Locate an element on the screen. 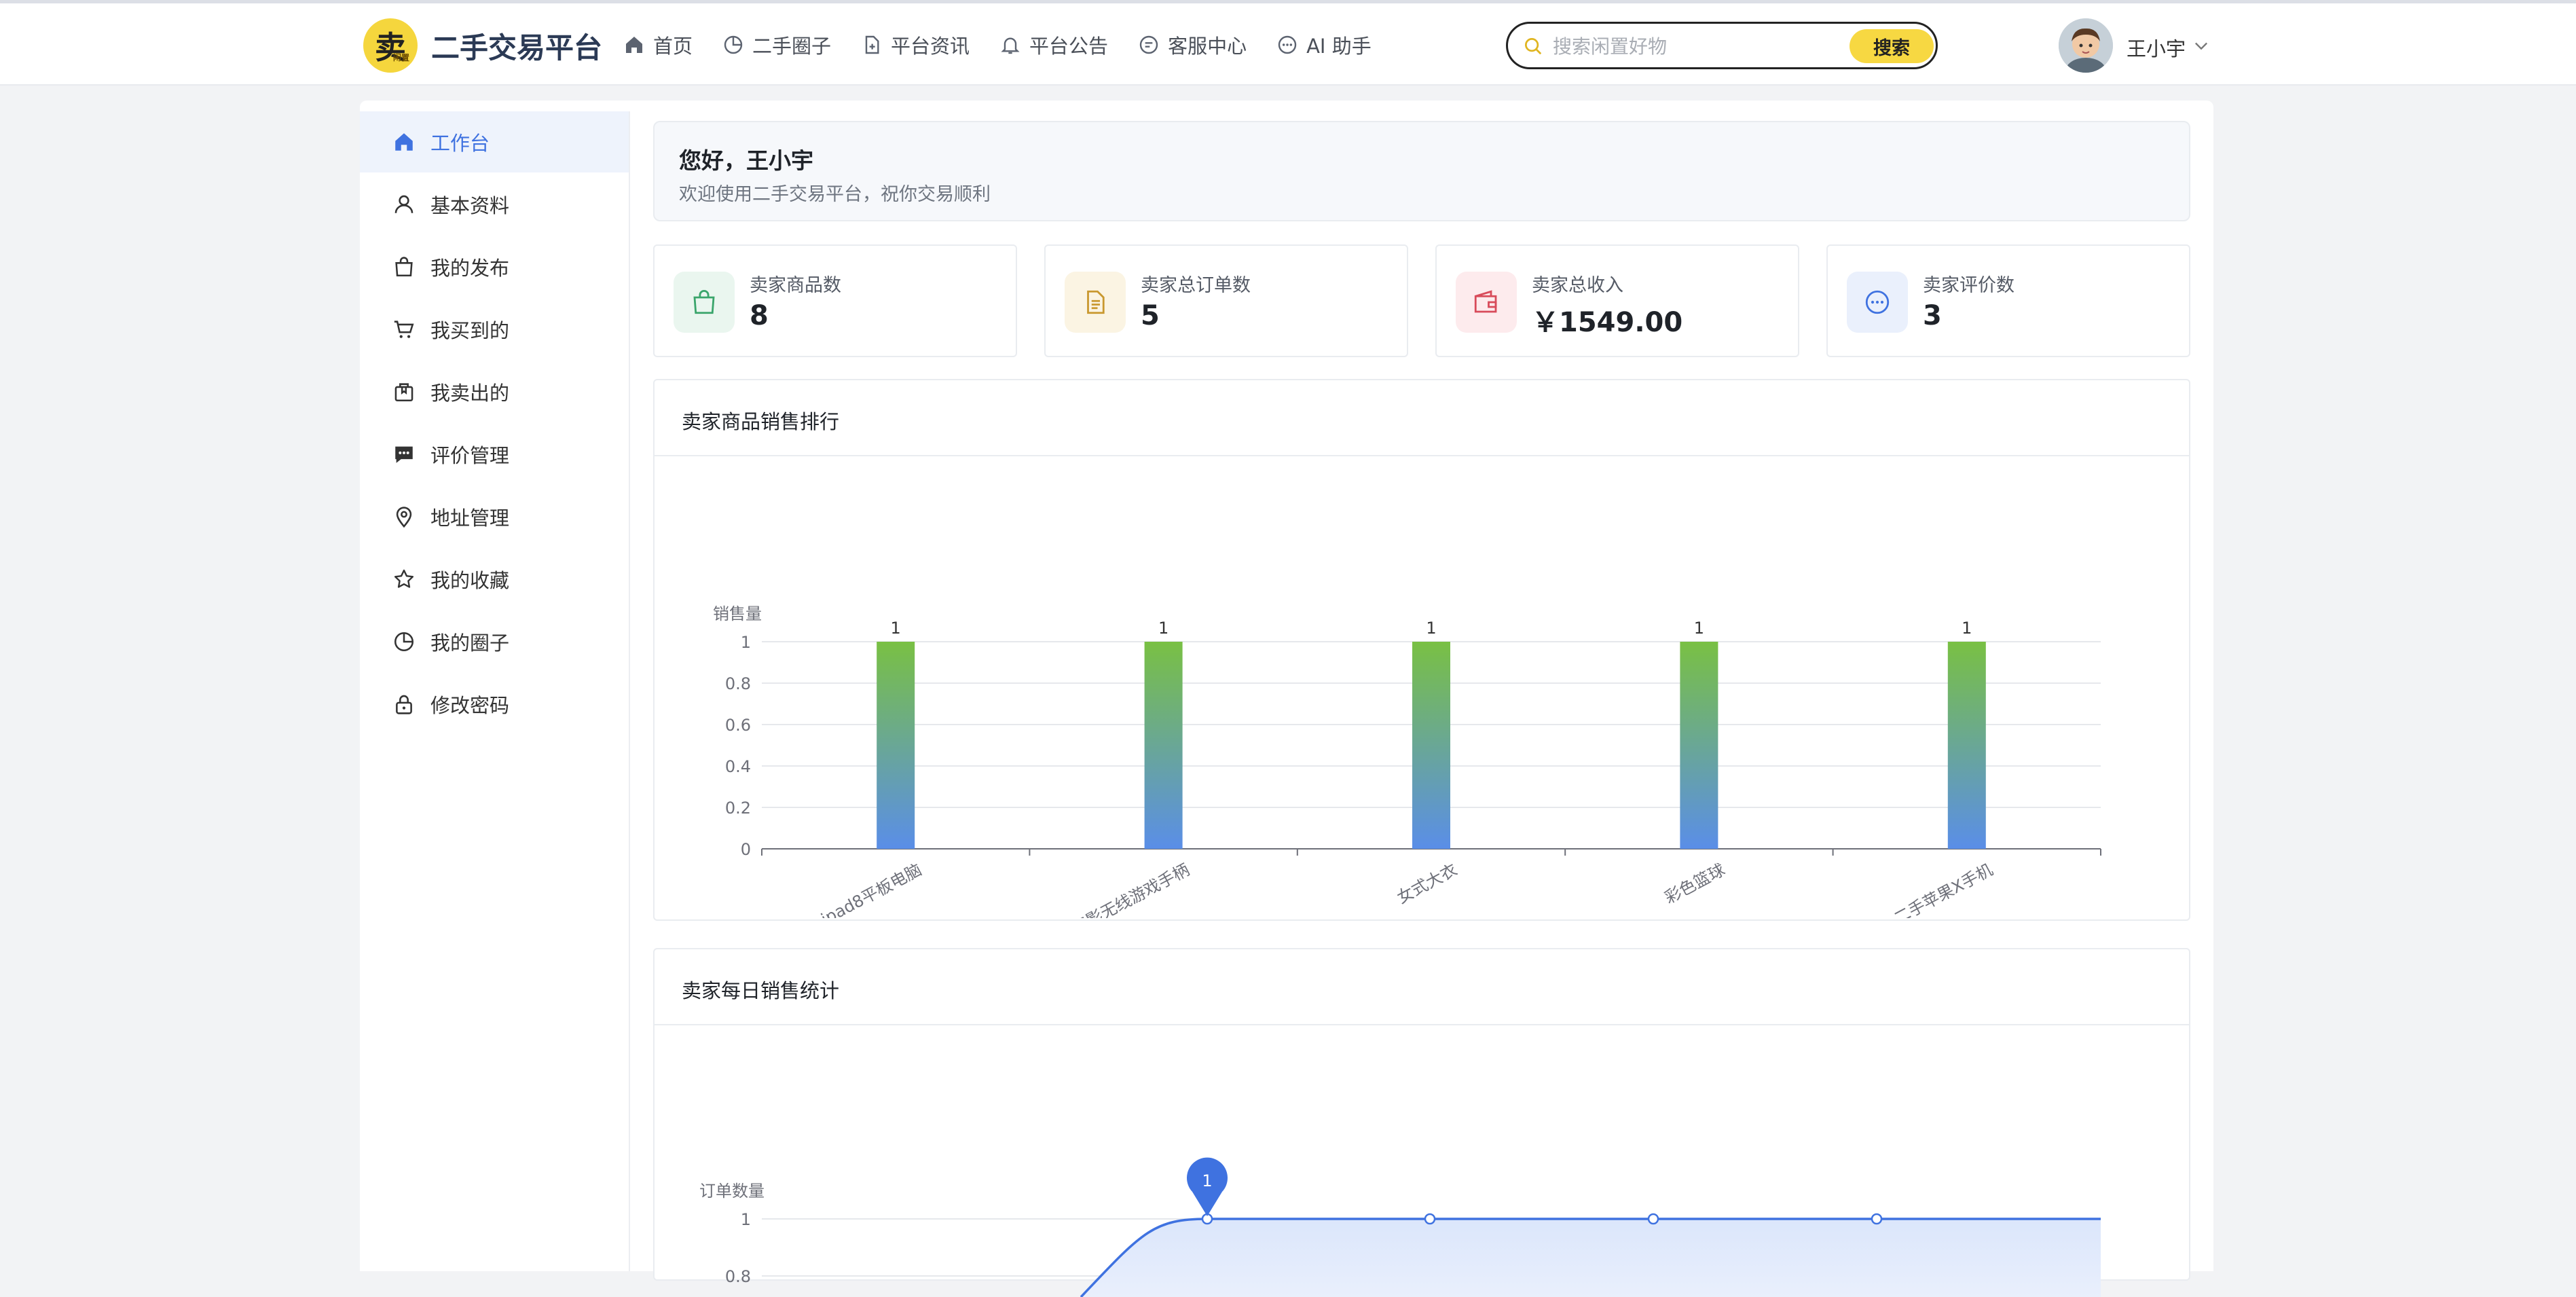 The height and width of the screenshot is (1297, 2576). x-category-label: 女式大衣 is located at coordinates (1427, 884).